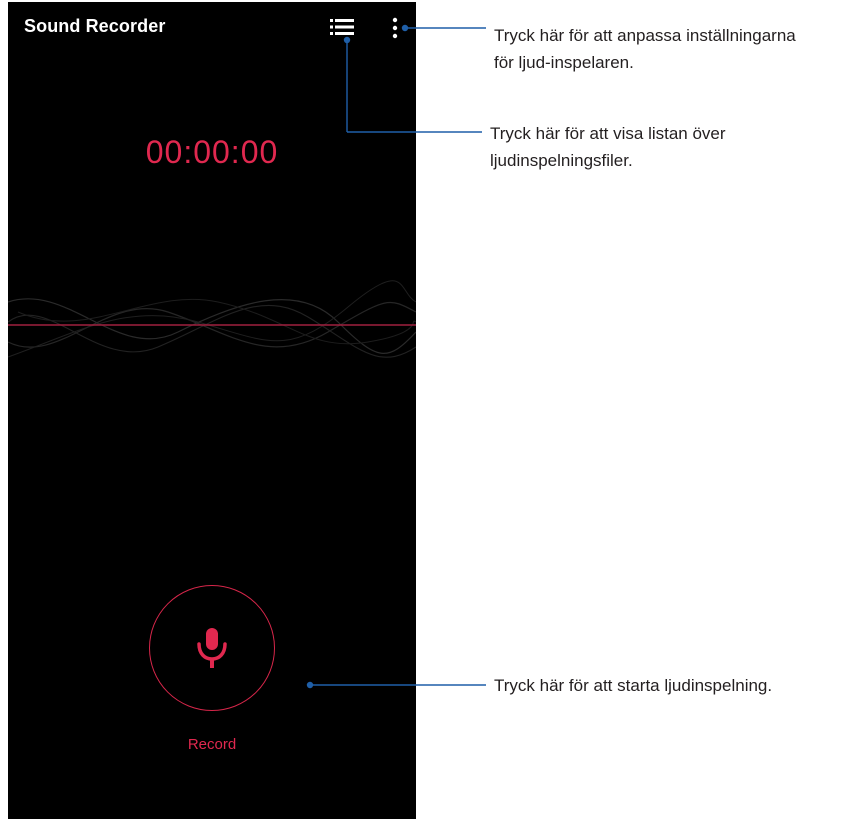 This screenshot has width=854, height=819. What do you see at coordinates (212, 319) in the screenshot?
I see `waveform-visualizer` at bounding box center [212, 319].